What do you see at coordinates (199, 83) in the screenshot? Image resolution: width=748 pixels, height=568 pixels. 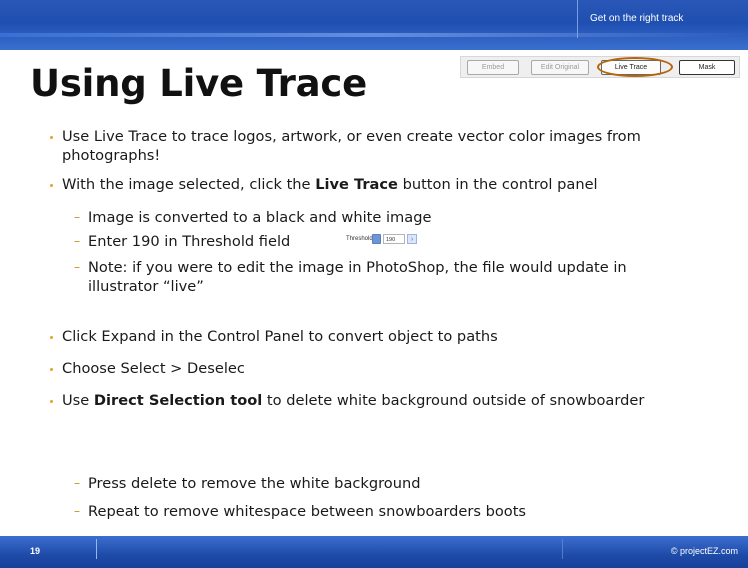 I see `slide-title: Using Live Trace` at bounding box center [199, 83].